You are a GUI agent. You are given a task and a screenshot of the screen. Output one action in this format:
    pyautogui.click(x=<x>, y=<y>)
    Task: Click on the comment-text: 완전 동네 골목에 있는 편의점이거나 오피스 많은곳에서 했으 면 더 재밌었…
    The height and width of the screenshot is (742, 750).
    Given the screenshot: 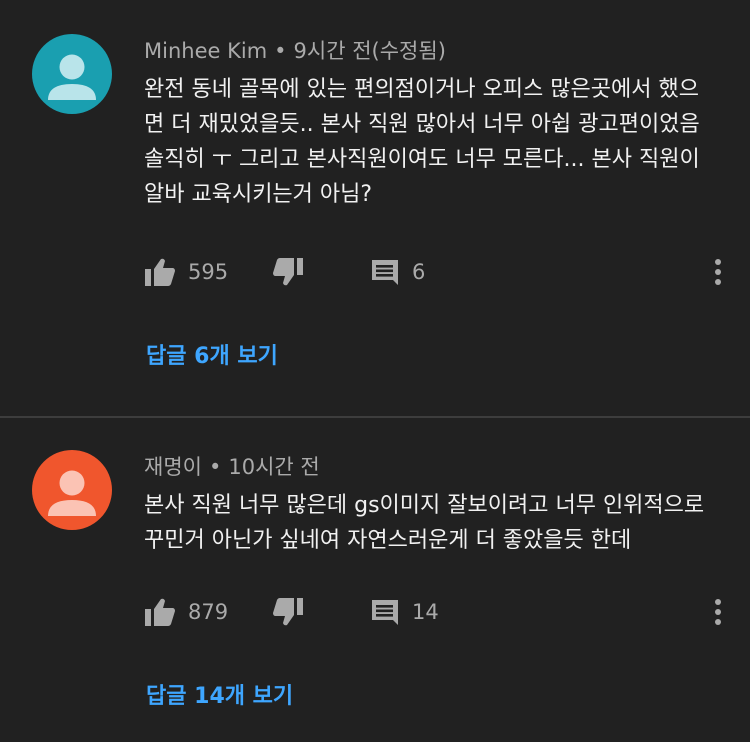 What is the action you would take?
    pyautogui.click(x=434, y=142)
    